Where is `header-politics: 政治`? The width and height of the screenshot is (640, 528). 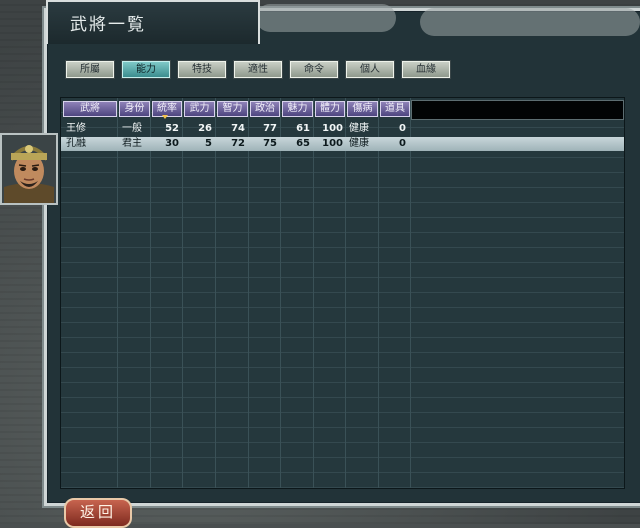 header-politics: 政治 is located at coordinates (265, 109).